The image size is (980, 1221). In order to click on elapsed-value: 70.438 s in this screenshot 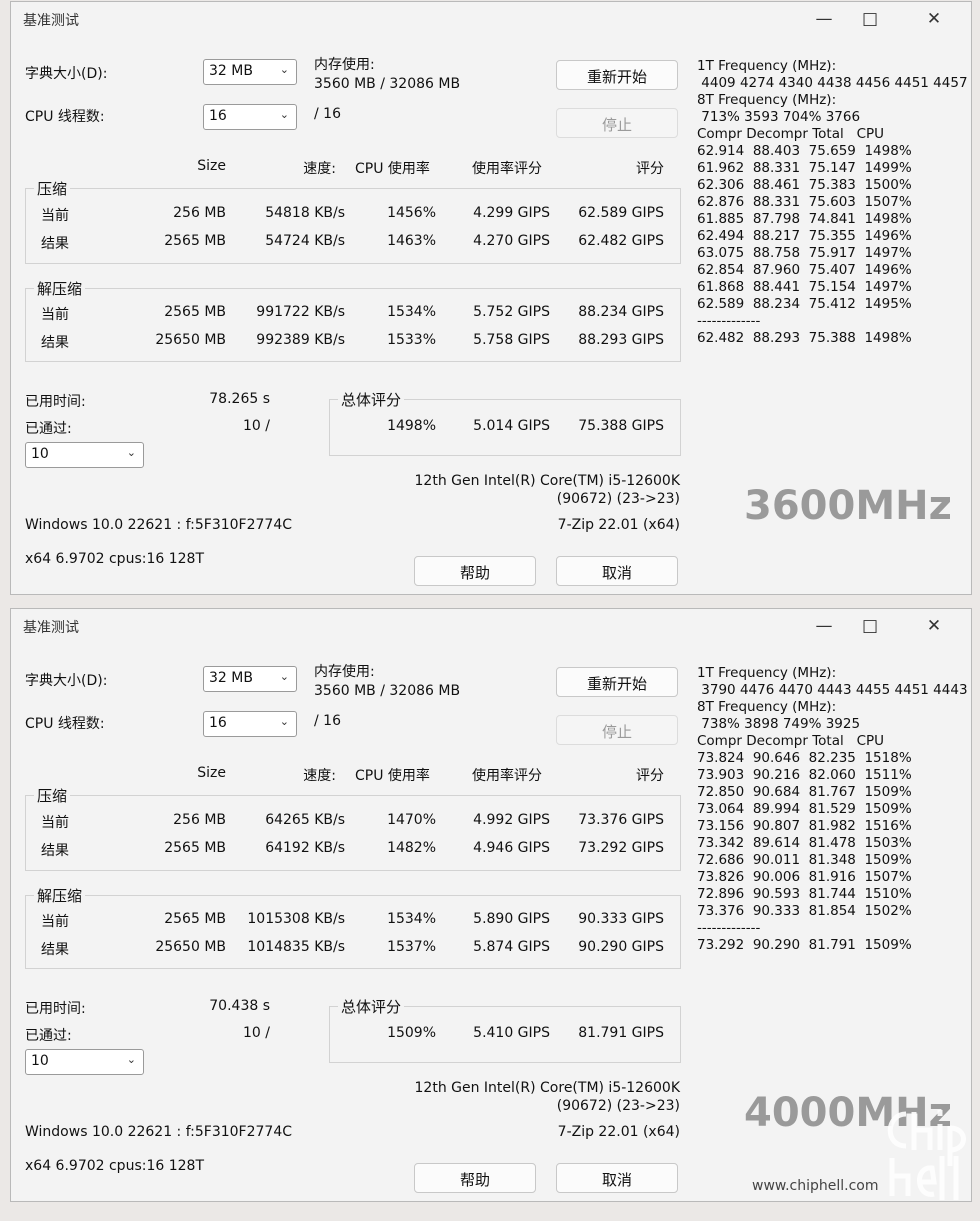, I will do `click(239, 1006)`.